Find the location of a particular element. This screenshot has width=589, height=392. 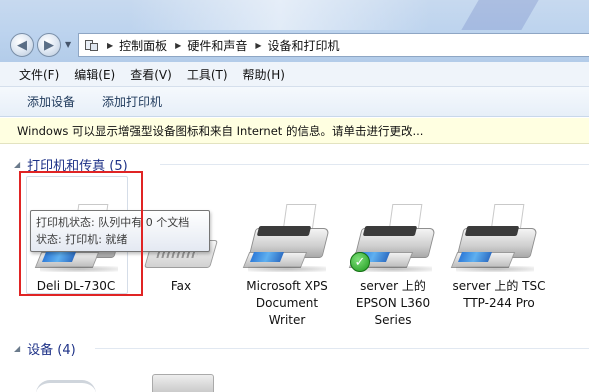

address-bar: ▶ 控制面板 ▶ 硬件和声音 ▶ 设备和打印机 is located at coordinates (333, 45).